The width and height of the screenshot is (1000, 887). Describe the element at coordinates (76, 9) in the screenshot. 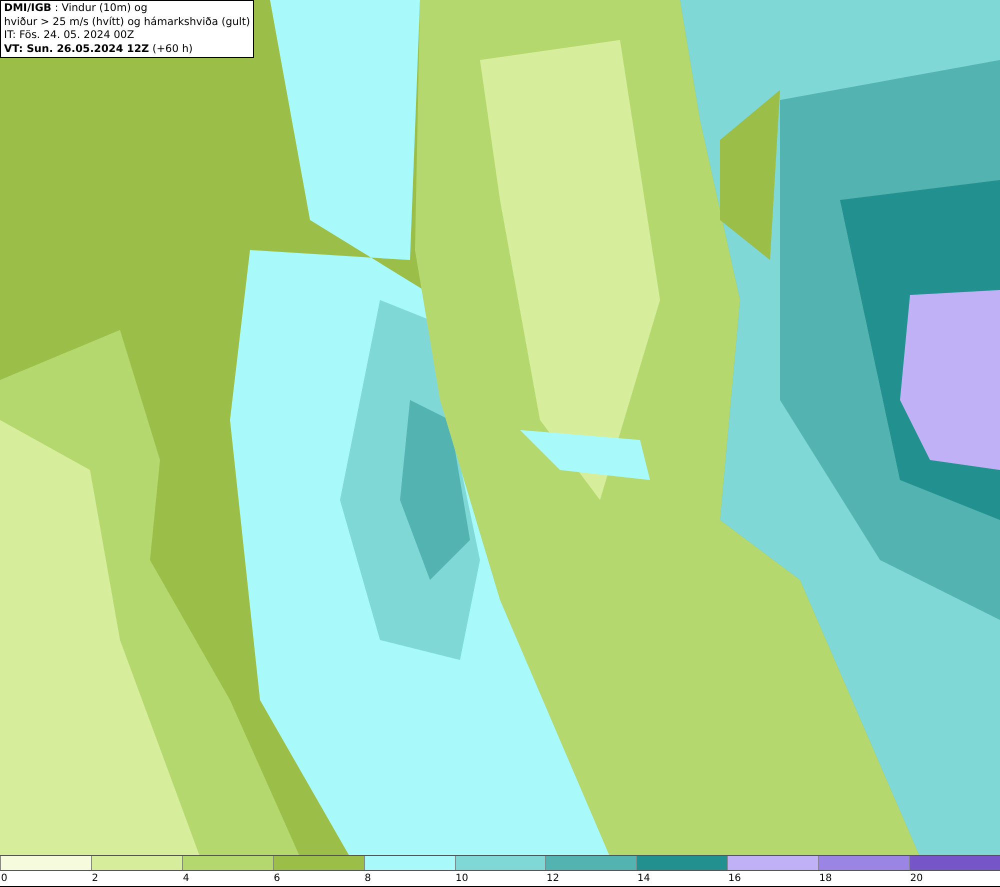

I see `info-text: DMI/IGB : Vindur (10m) og` at that location.